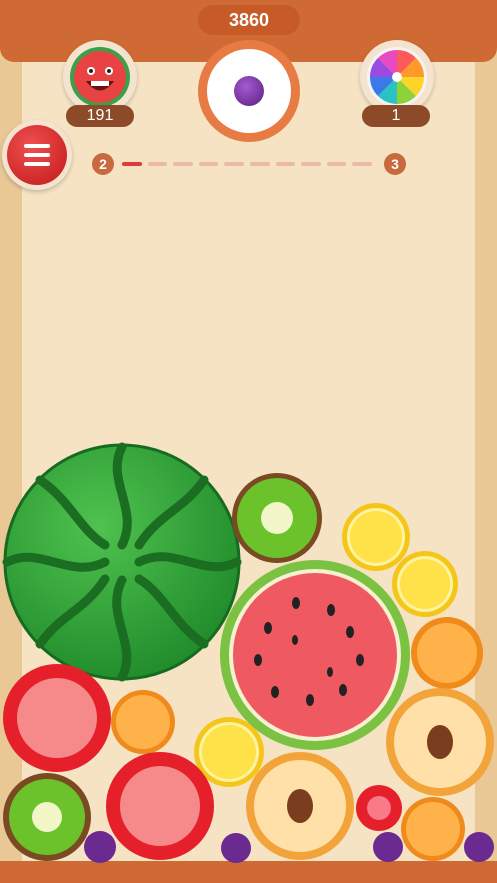  What do you see at coordinates (315, 655) in the screenshot?
I see `watermelon-slice` at bounding box center [315, 655].